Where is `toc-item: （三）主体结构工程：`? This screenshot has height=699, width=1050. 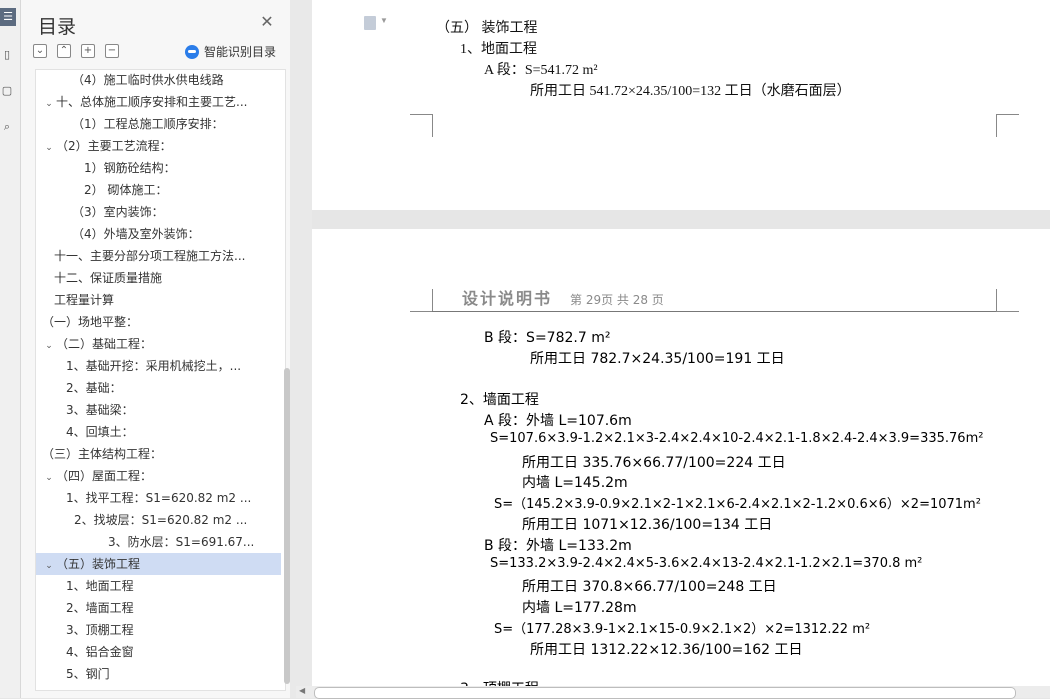
toc-item: （三）主体结构工程： is located at coordinates (158, 454).